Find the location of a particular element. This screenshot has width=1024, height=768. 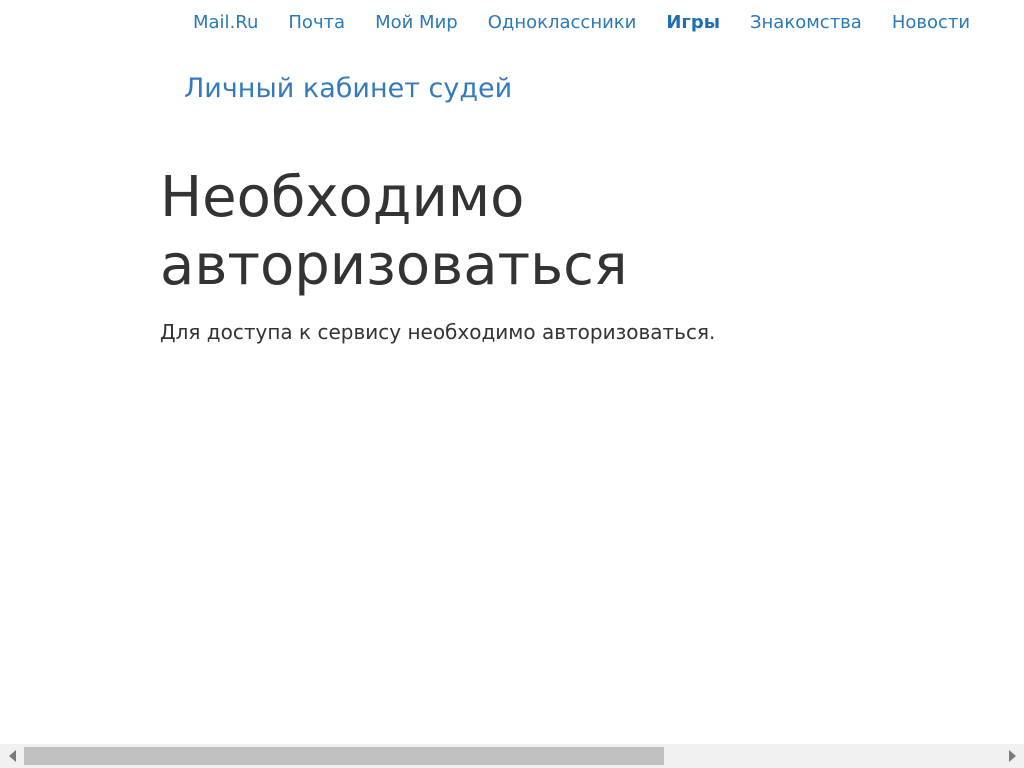

scroll-right-button is located at coordinates (1012, 756).